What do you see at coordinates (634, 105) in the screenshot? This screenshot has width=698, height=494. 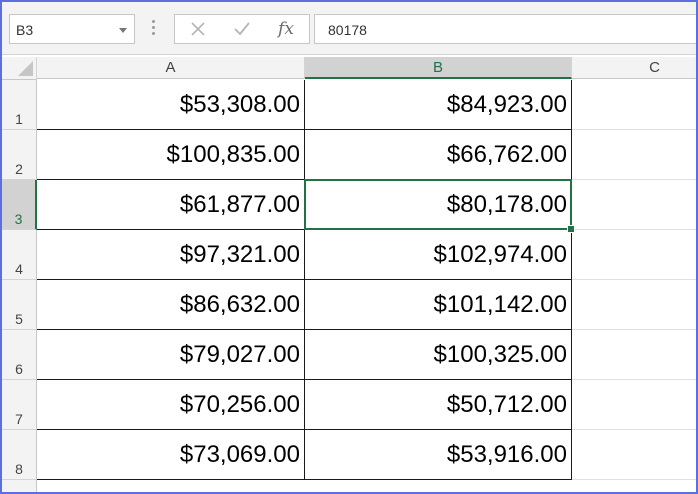 I see `cell-c1` at bounding box center [634, 105].